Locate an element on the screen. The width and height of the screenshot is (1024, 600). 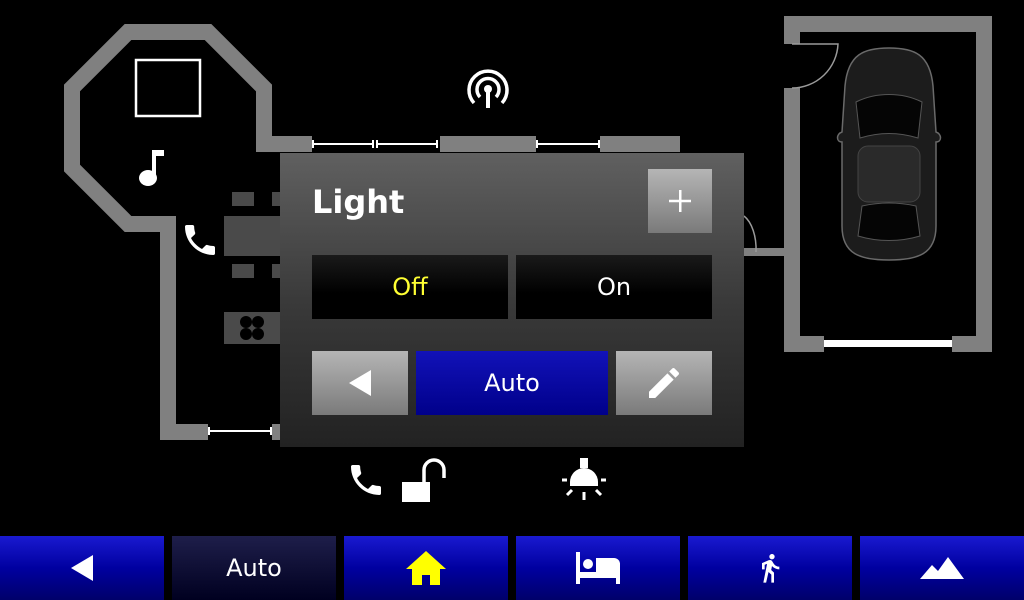
edit-button is located at coordinates (664, 383).